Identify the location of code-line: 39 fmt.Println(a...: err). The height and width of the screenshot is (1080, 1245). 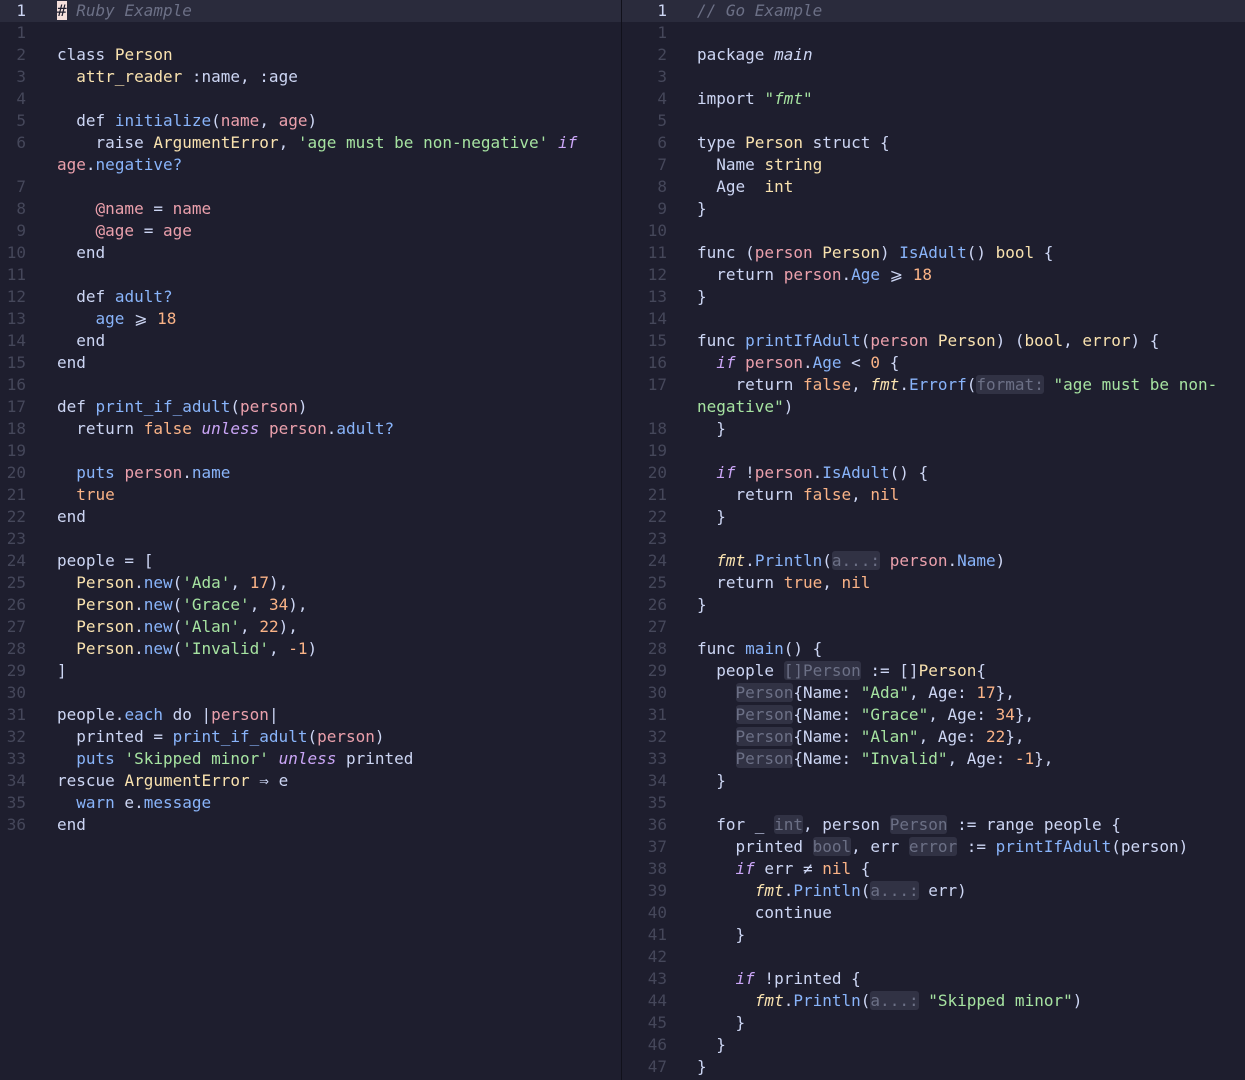
(933, 891).